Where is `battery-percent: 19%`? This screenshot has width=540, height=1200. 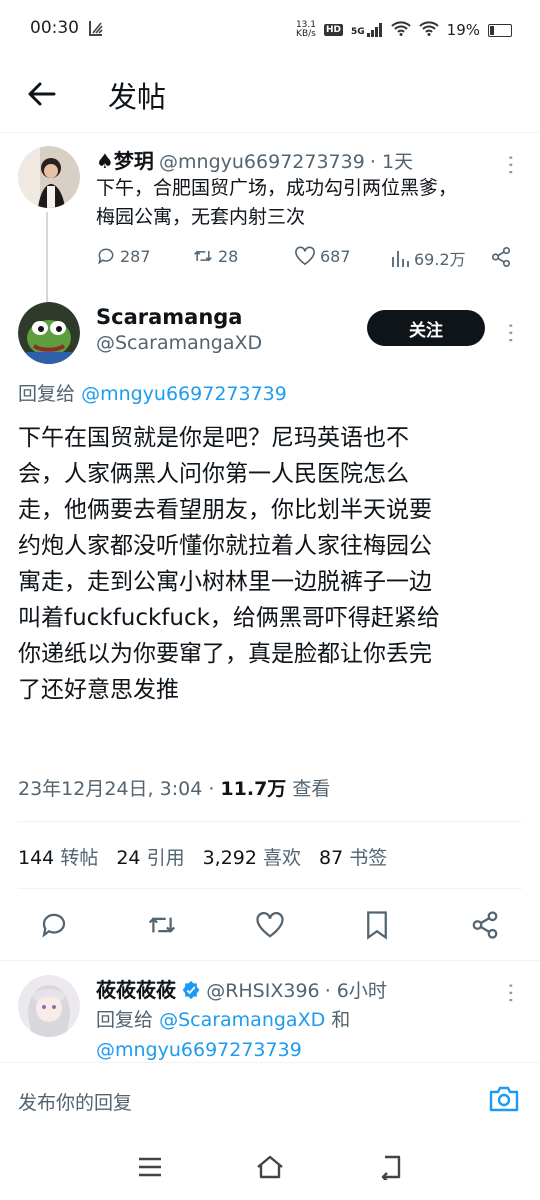
battery-percent: 19% is located at coordinates (463, 30).